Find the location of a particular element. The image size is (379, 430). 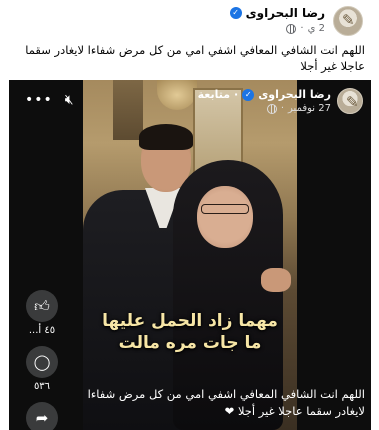

background-panel is located at coordinates (128, 110).